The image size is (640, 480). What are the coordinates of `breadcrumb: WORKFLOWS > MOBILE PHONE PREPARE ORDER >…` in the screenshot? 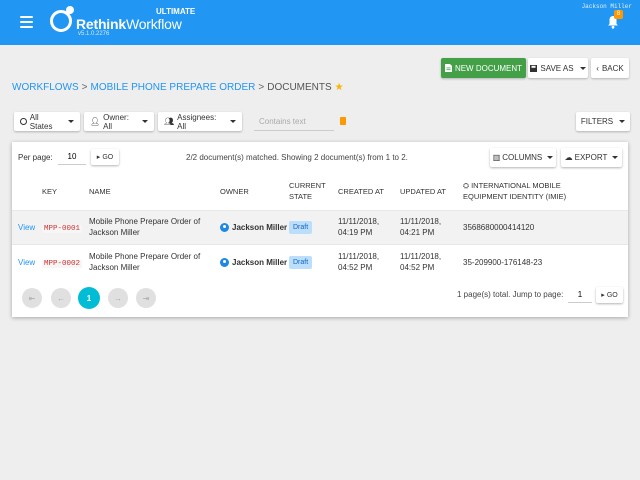 It's located at (178, 87).